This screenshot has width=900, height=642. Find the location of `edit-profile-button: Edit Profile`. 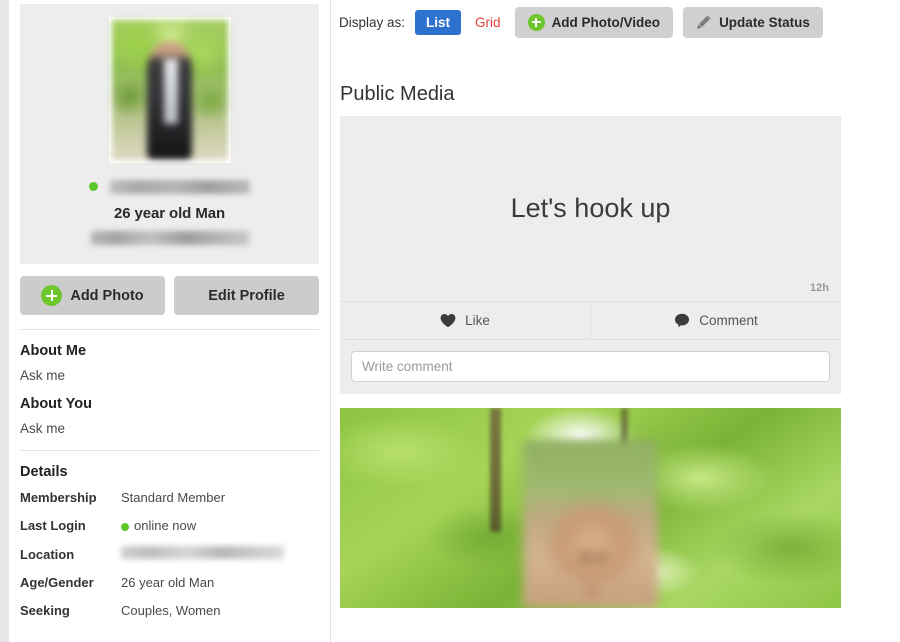

edit-profile-button: Edit Profile is located at coordinates (246, 295).